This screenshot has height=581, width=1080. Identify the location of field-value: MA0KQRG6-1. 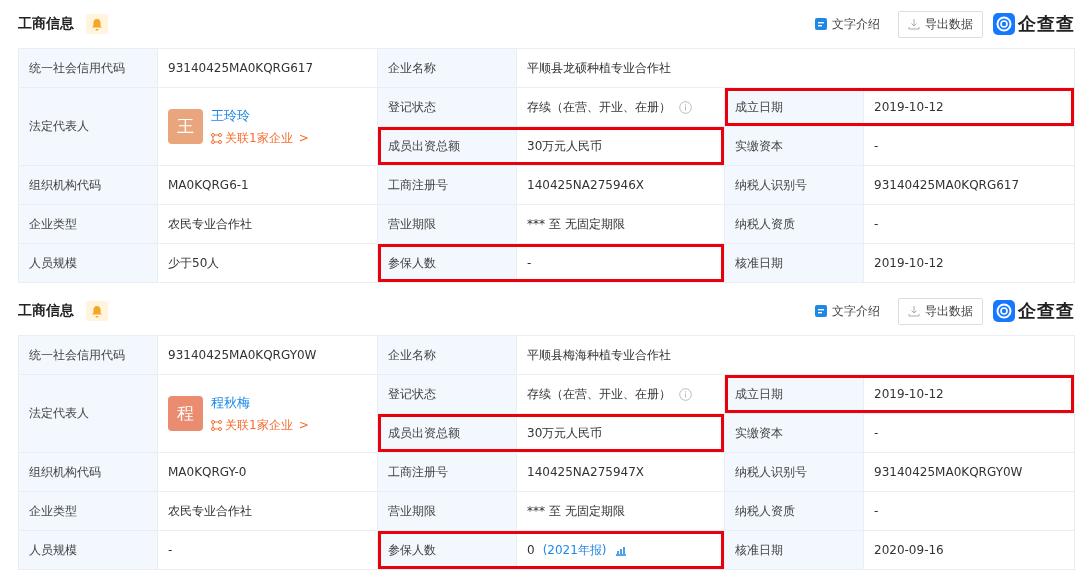
(208, 185).